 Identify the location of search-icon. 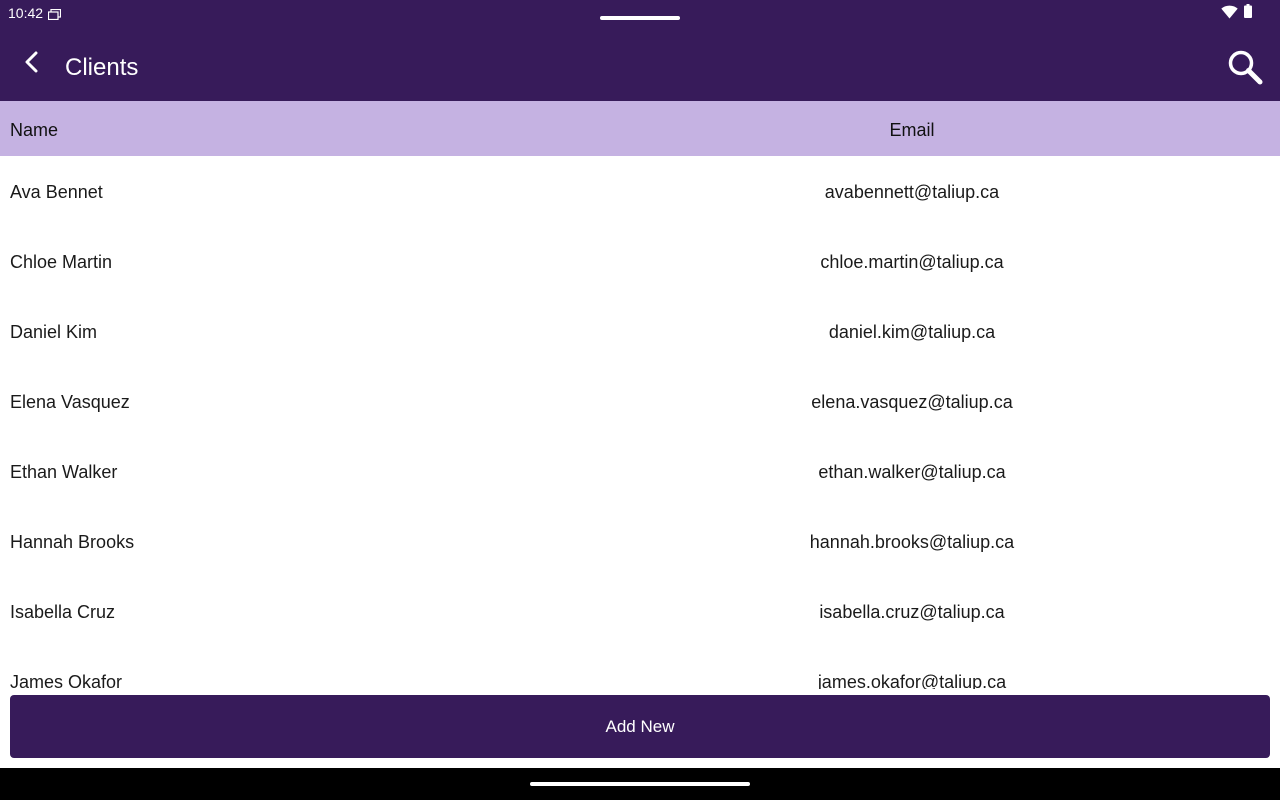
(1245, 69).